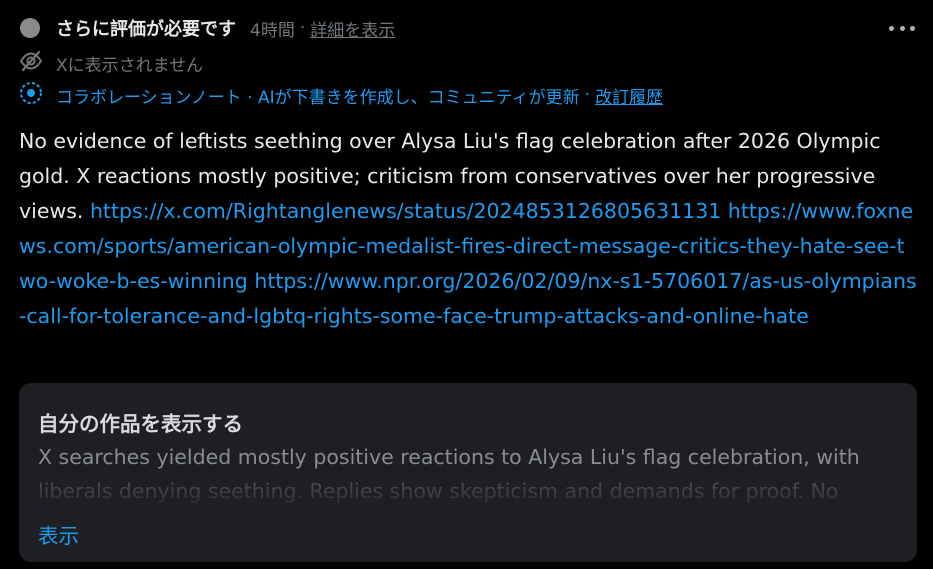  Describe the element at coordinates (31, 95) in the screenshot. I see `collab-note-icon` at that location.